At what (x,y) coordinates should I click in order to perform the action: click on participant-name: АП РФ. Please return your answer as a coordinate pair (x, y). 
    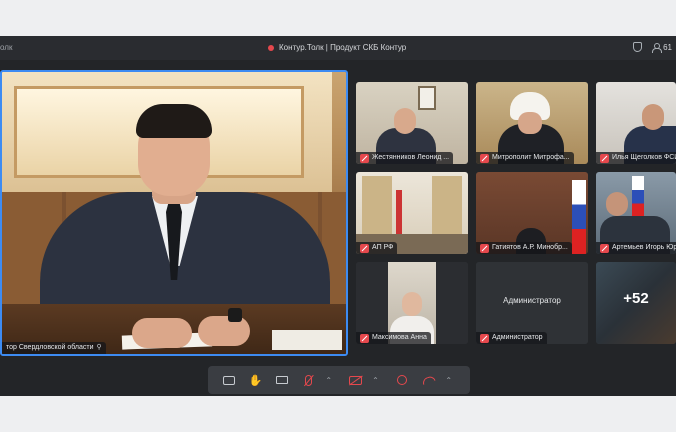
    Looking at the image, I should click on (383, 247).